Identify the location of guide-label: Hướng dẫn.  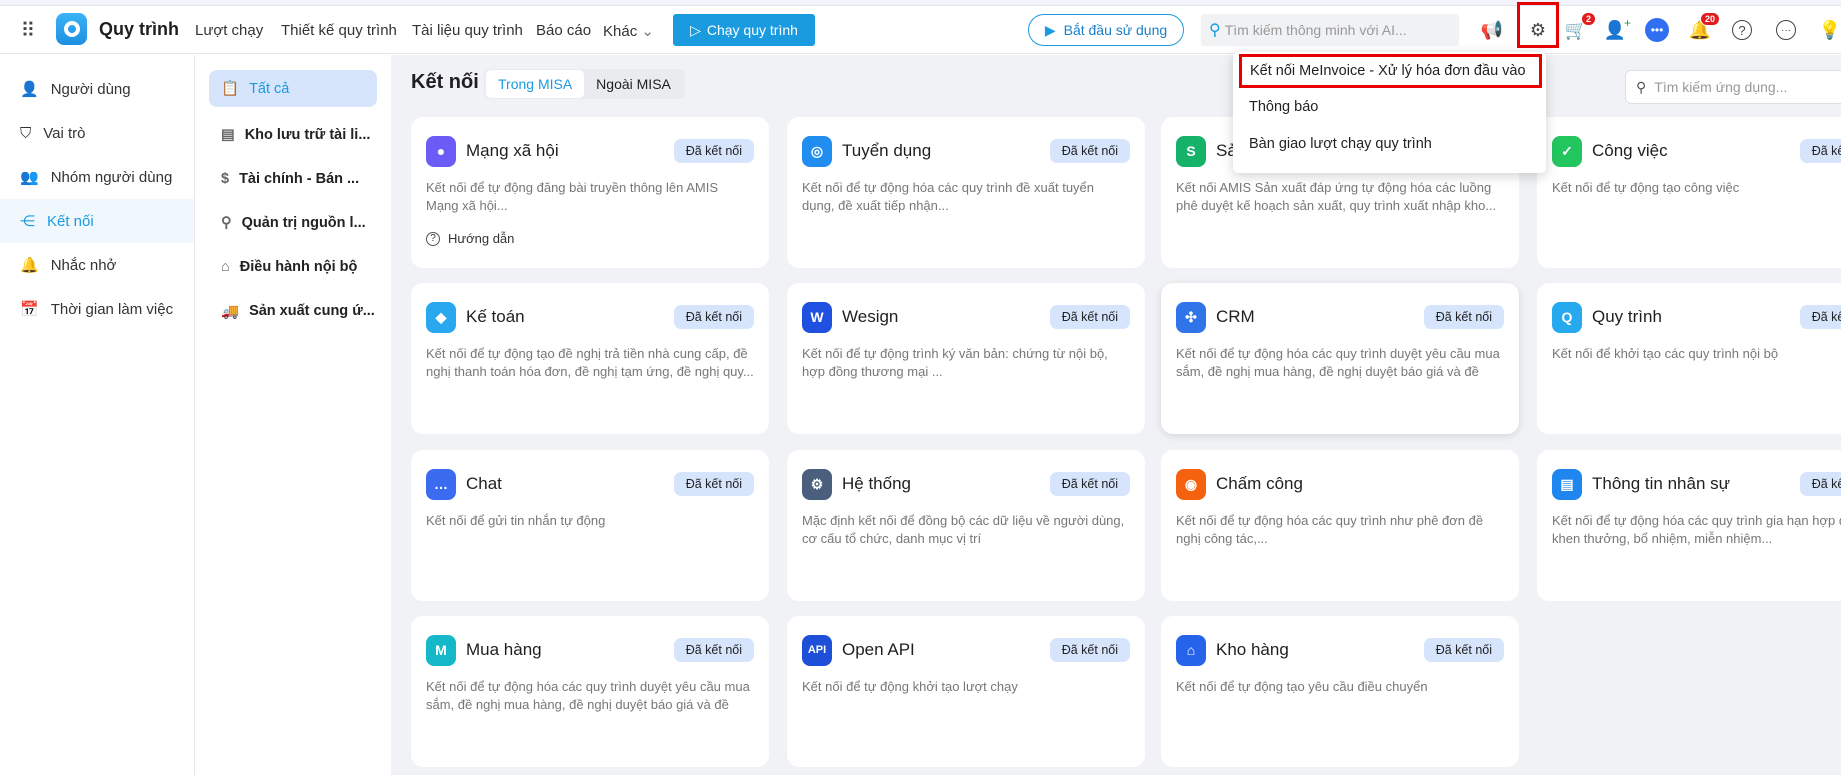
(481, 238).